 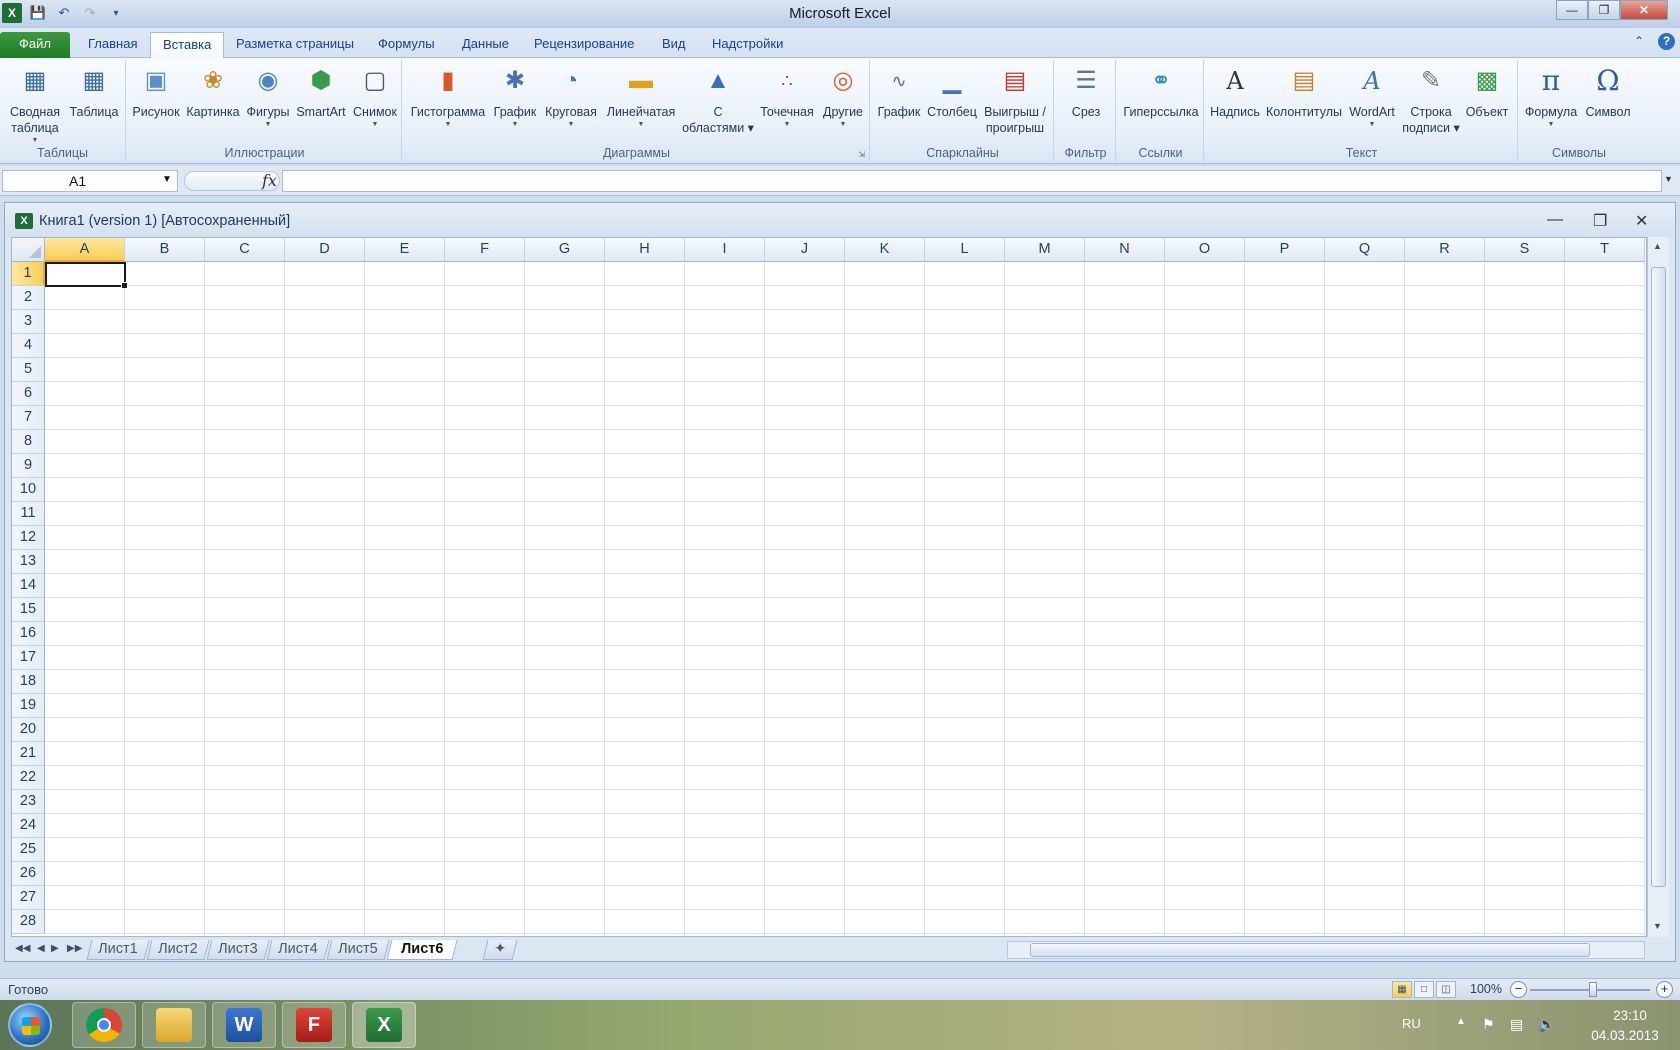 What do you see at coordinates (156, 91) in the screenshot?
I see `picture-button: ▣ Рисунок` at bounding box center [156, 91].